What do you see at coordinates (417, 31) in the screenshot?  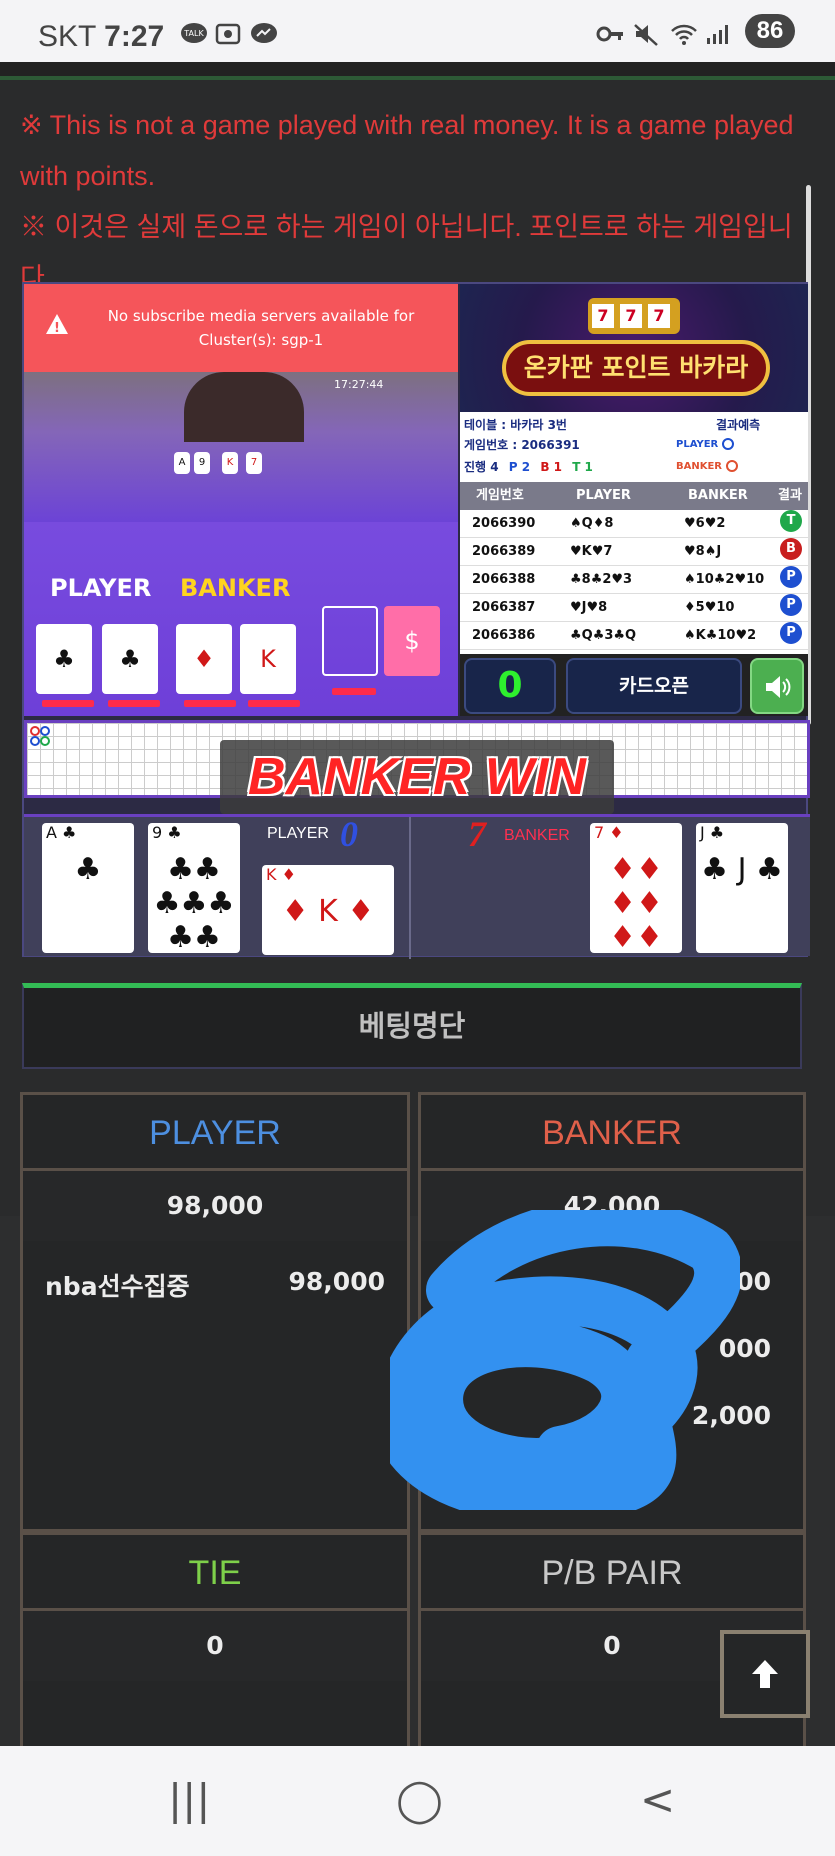 I see `status-bar: SKT 7:27 TALK 86` at bounding box center [417, 31].